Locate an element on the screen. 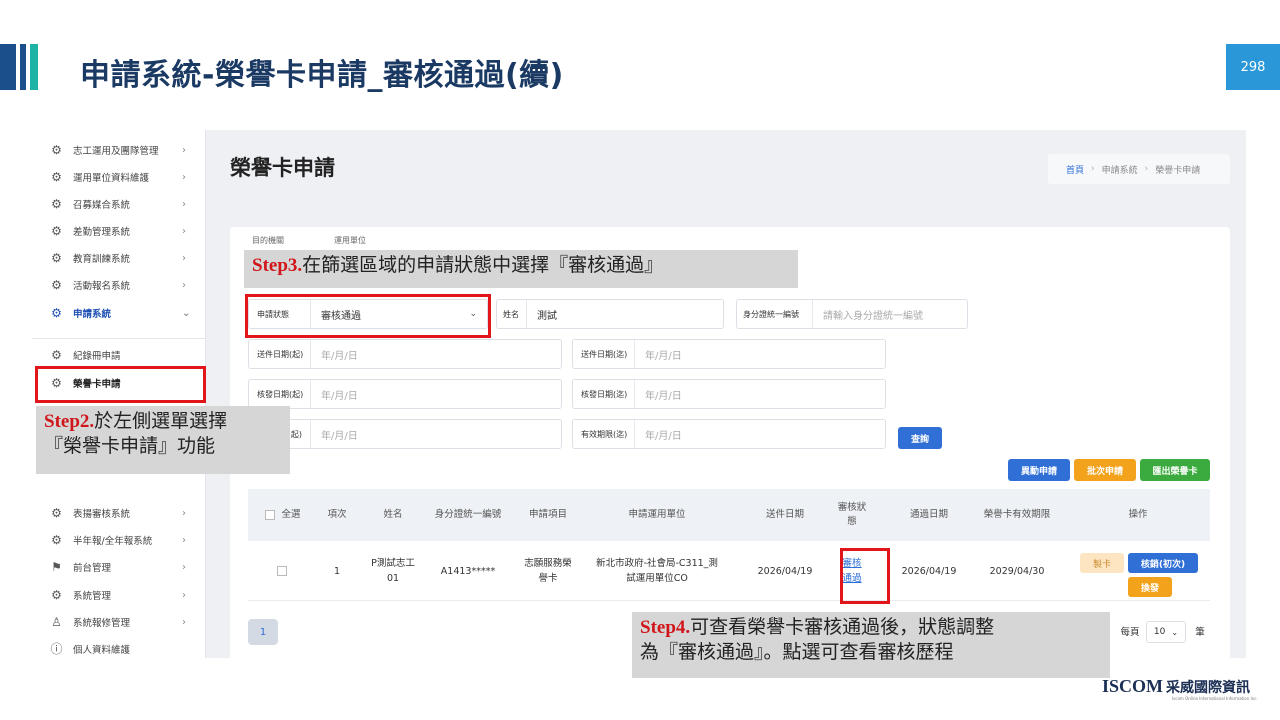  issue-end-label: 核發日期(迄) is located at coordinates (604, 394).